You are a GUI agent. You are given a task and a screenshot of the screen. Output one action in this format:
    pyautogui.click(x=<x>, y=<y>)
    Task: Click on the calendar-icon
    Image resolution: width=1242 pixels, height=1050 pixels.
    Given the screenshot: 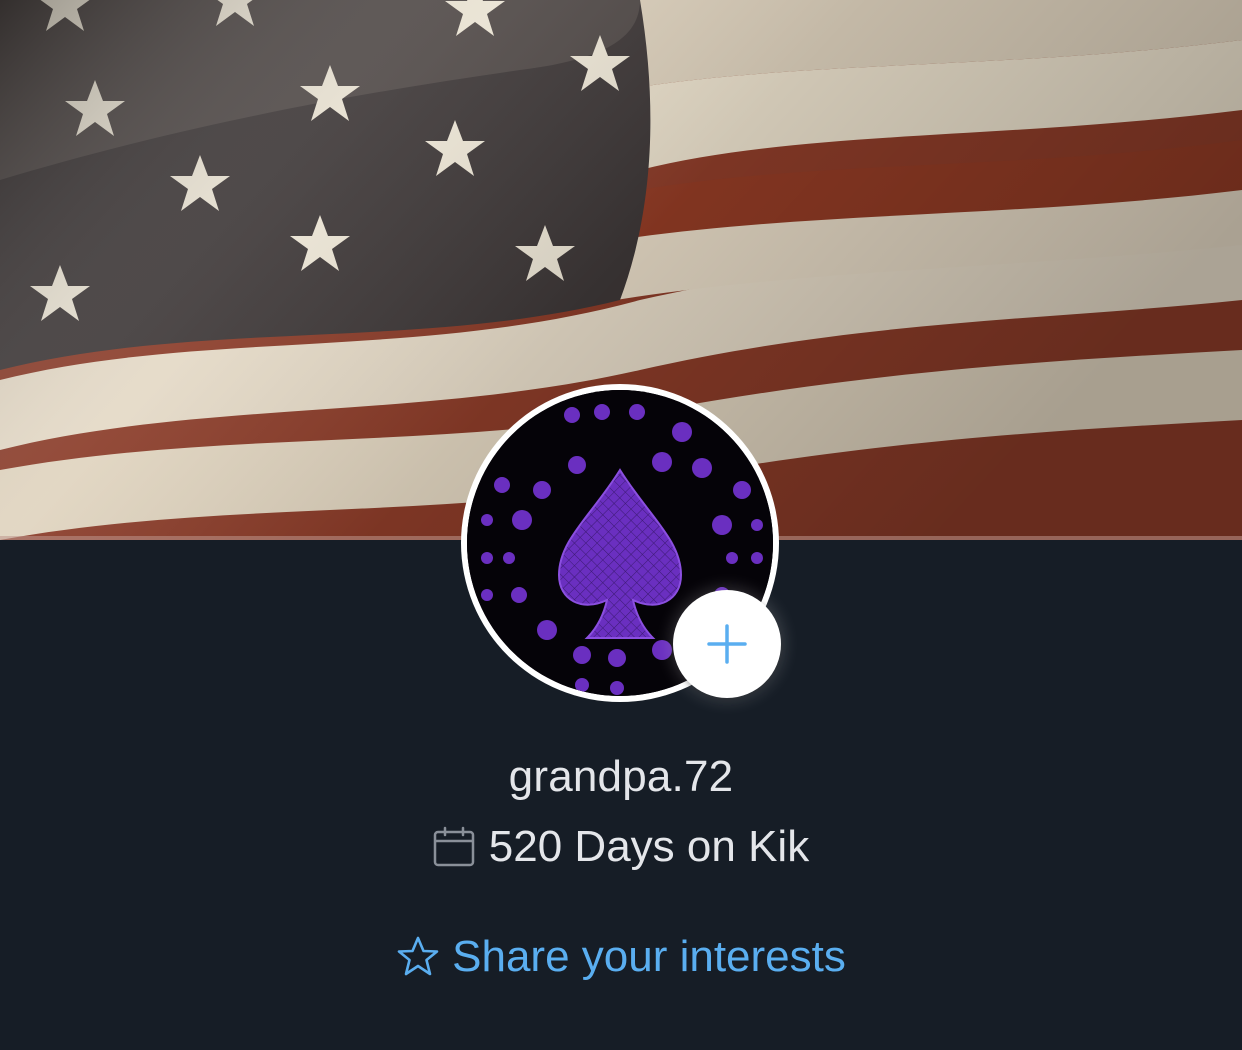 What is the action you would take?
    pyautogui.click(x=454, y=847)
    